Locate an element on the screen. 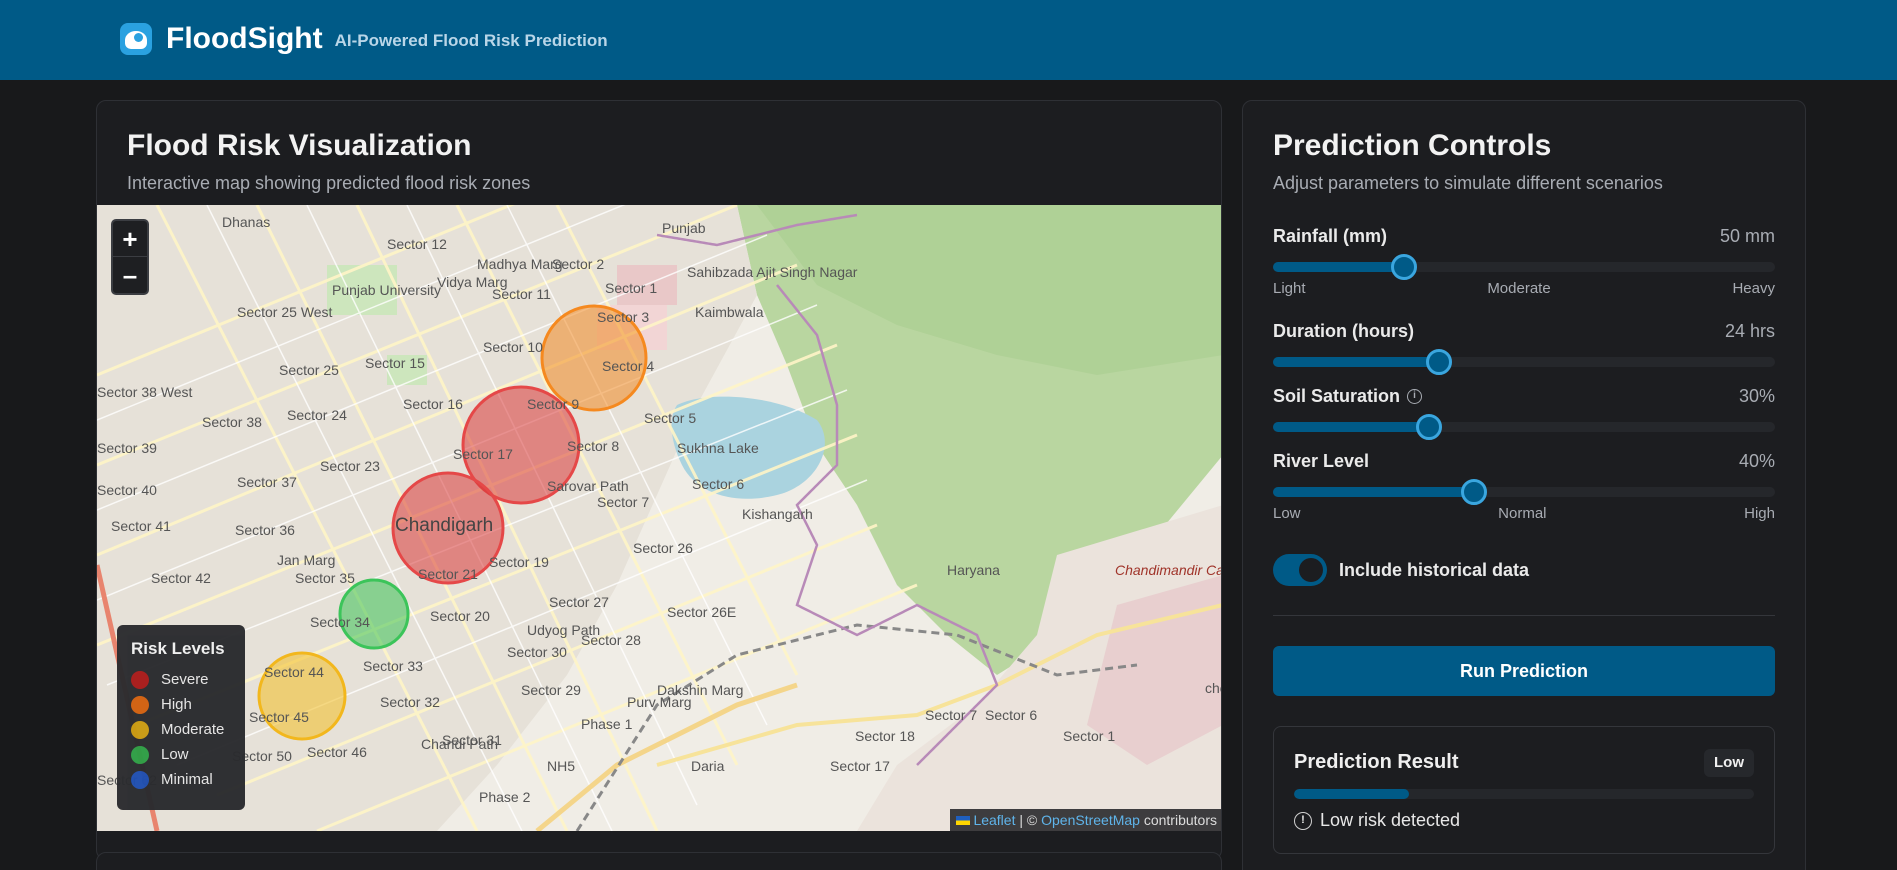 This screenshot has width=1897, height=870. map-place-label: Sector 41 is located at coordinates (141, 526).